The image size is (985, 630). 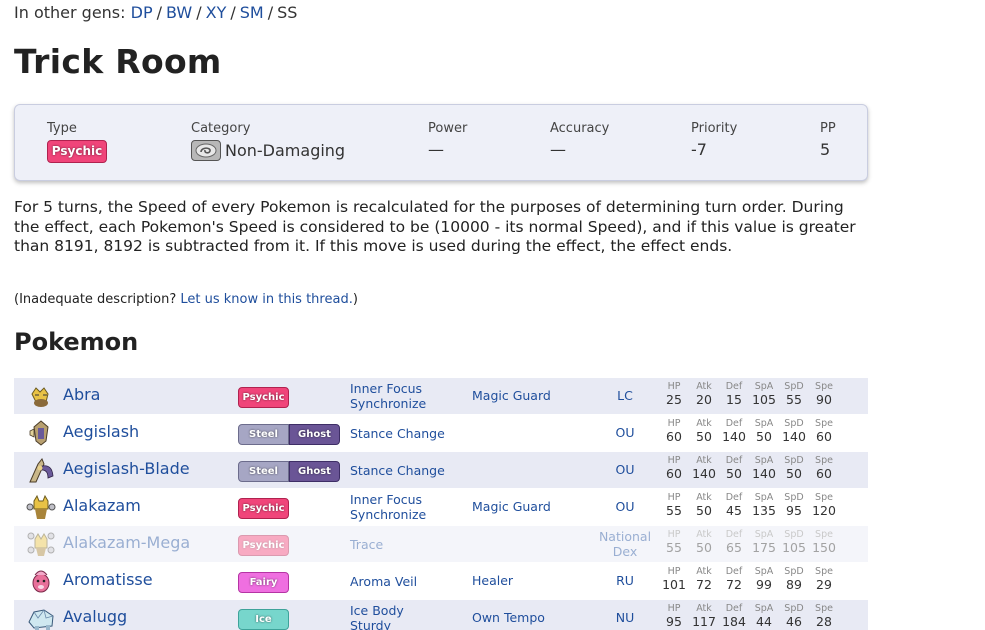 I want to click on pokemon-base-stats: HP 25 Atk 20 Def 15 SpA 105 SpD 55 Spe 90, so click(x=749, y=394).